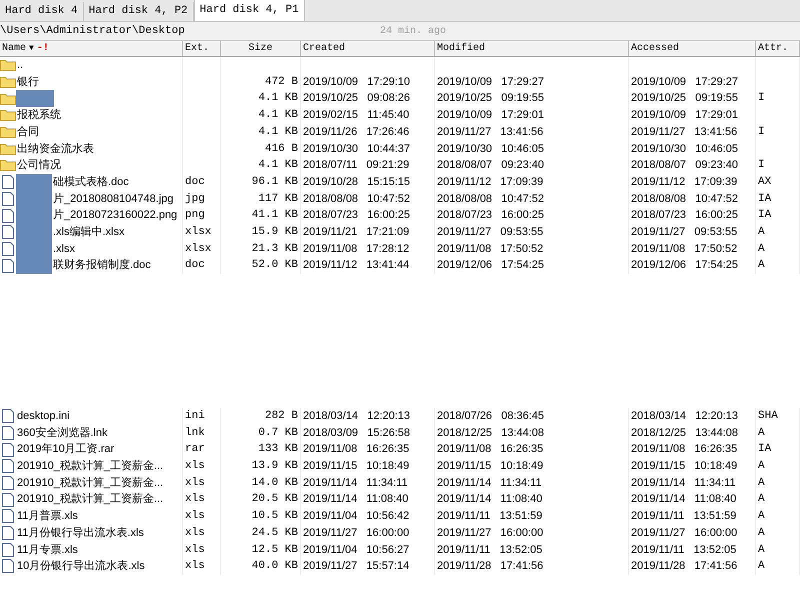  What do you see at coordinates (115, 215) in the screenshot?
I see `file-name: 片_20180723160022.png` at bounding box center [115, 215].